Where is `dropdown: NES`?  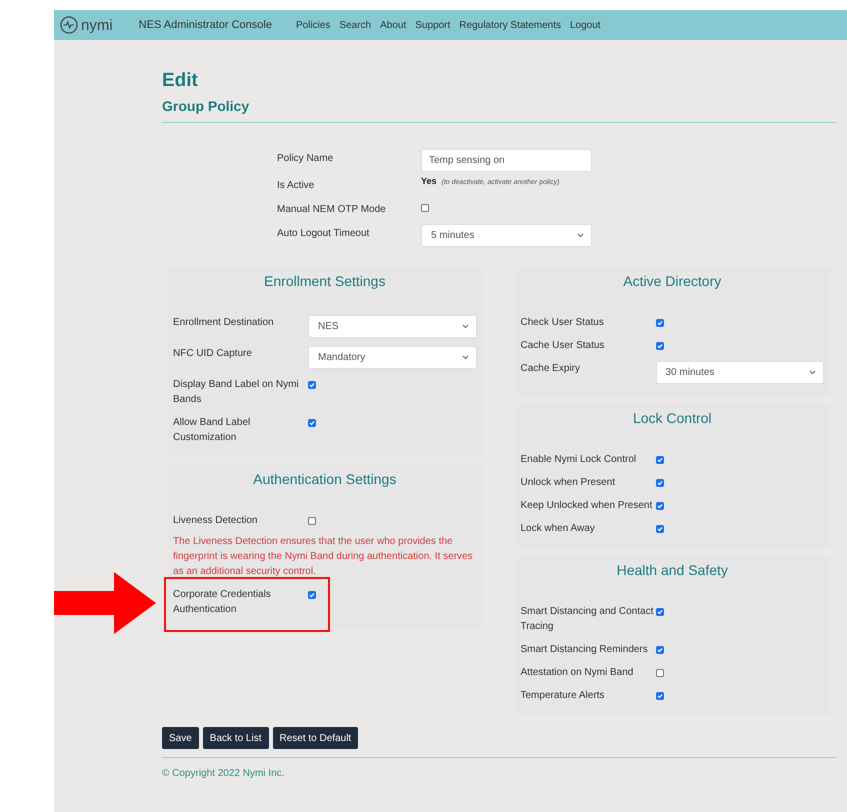 dropdown: NES is located at coordinates (392, 326).